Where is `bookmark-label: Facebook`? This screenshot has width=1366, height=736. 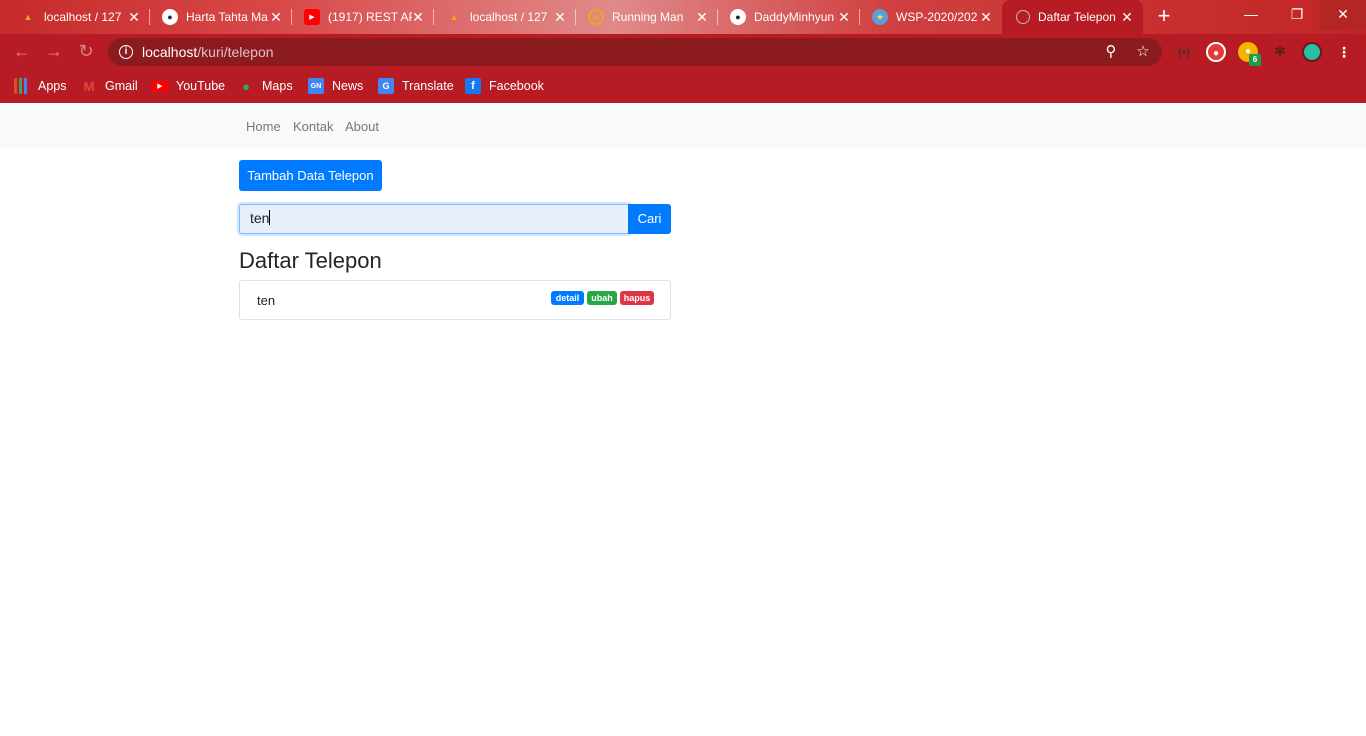
bookmark-label: Facebook is located at coordinates (516, 86).